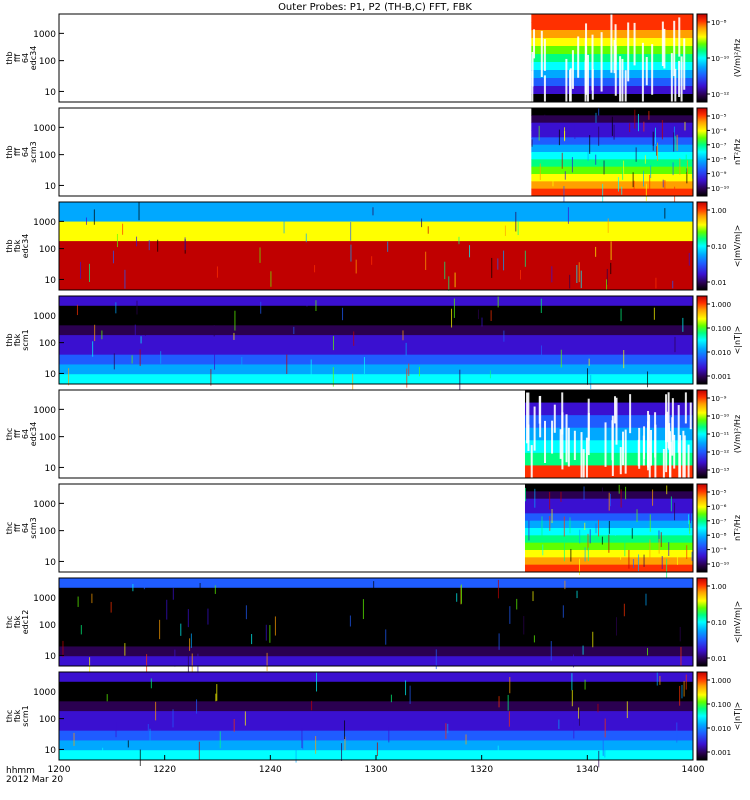 This screenshot has width=750, height=800. I want to click on colorbar-tick-label: 10⁻¹², so click(720, 95).